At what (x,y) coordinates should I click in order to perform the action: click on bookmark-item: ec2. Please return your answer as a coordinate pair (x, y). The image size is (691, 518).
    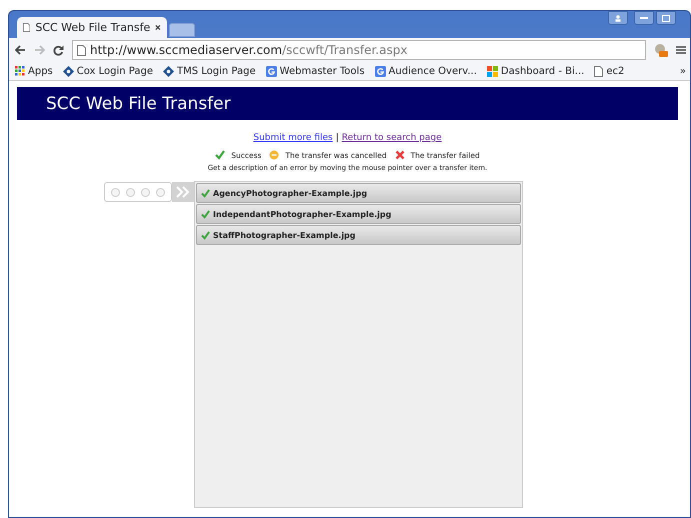
    Looking at the image, I should click on (609, 71).